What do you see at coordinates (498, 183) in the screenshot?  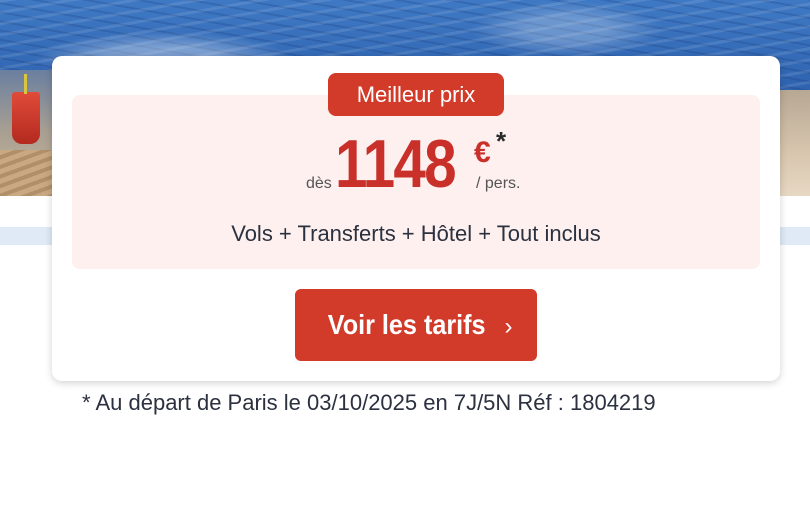 I see `per-person-label: / pers.` at bounding box center [498, 183].